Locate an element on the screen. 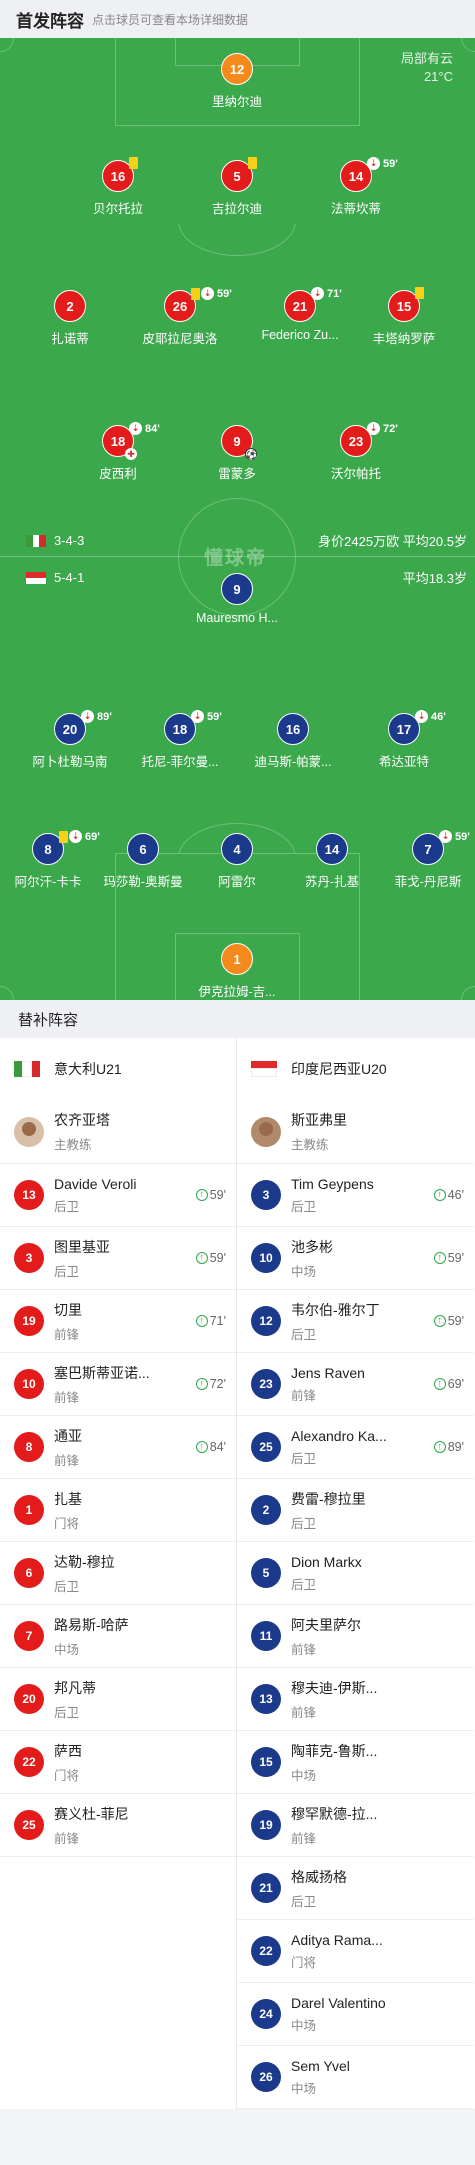 This screenshot has height=2165, width=475. sub-player-row: 20 邦凡蒂 后卫 is located at coordinates (118, 1699).